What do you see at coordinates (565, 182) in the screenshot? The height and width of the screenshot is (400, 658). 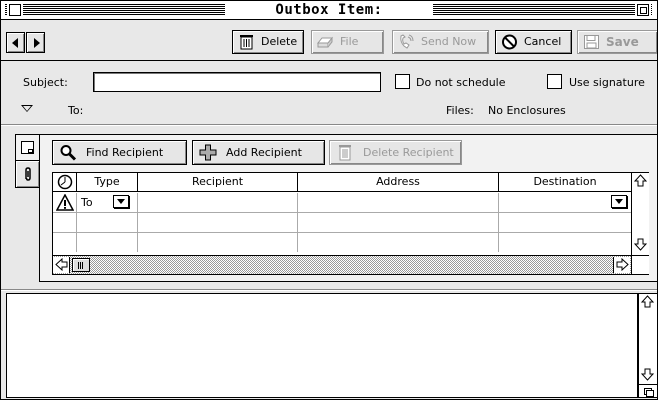 I see `column-header-destination: Destination` at bounding box center [565, 182].